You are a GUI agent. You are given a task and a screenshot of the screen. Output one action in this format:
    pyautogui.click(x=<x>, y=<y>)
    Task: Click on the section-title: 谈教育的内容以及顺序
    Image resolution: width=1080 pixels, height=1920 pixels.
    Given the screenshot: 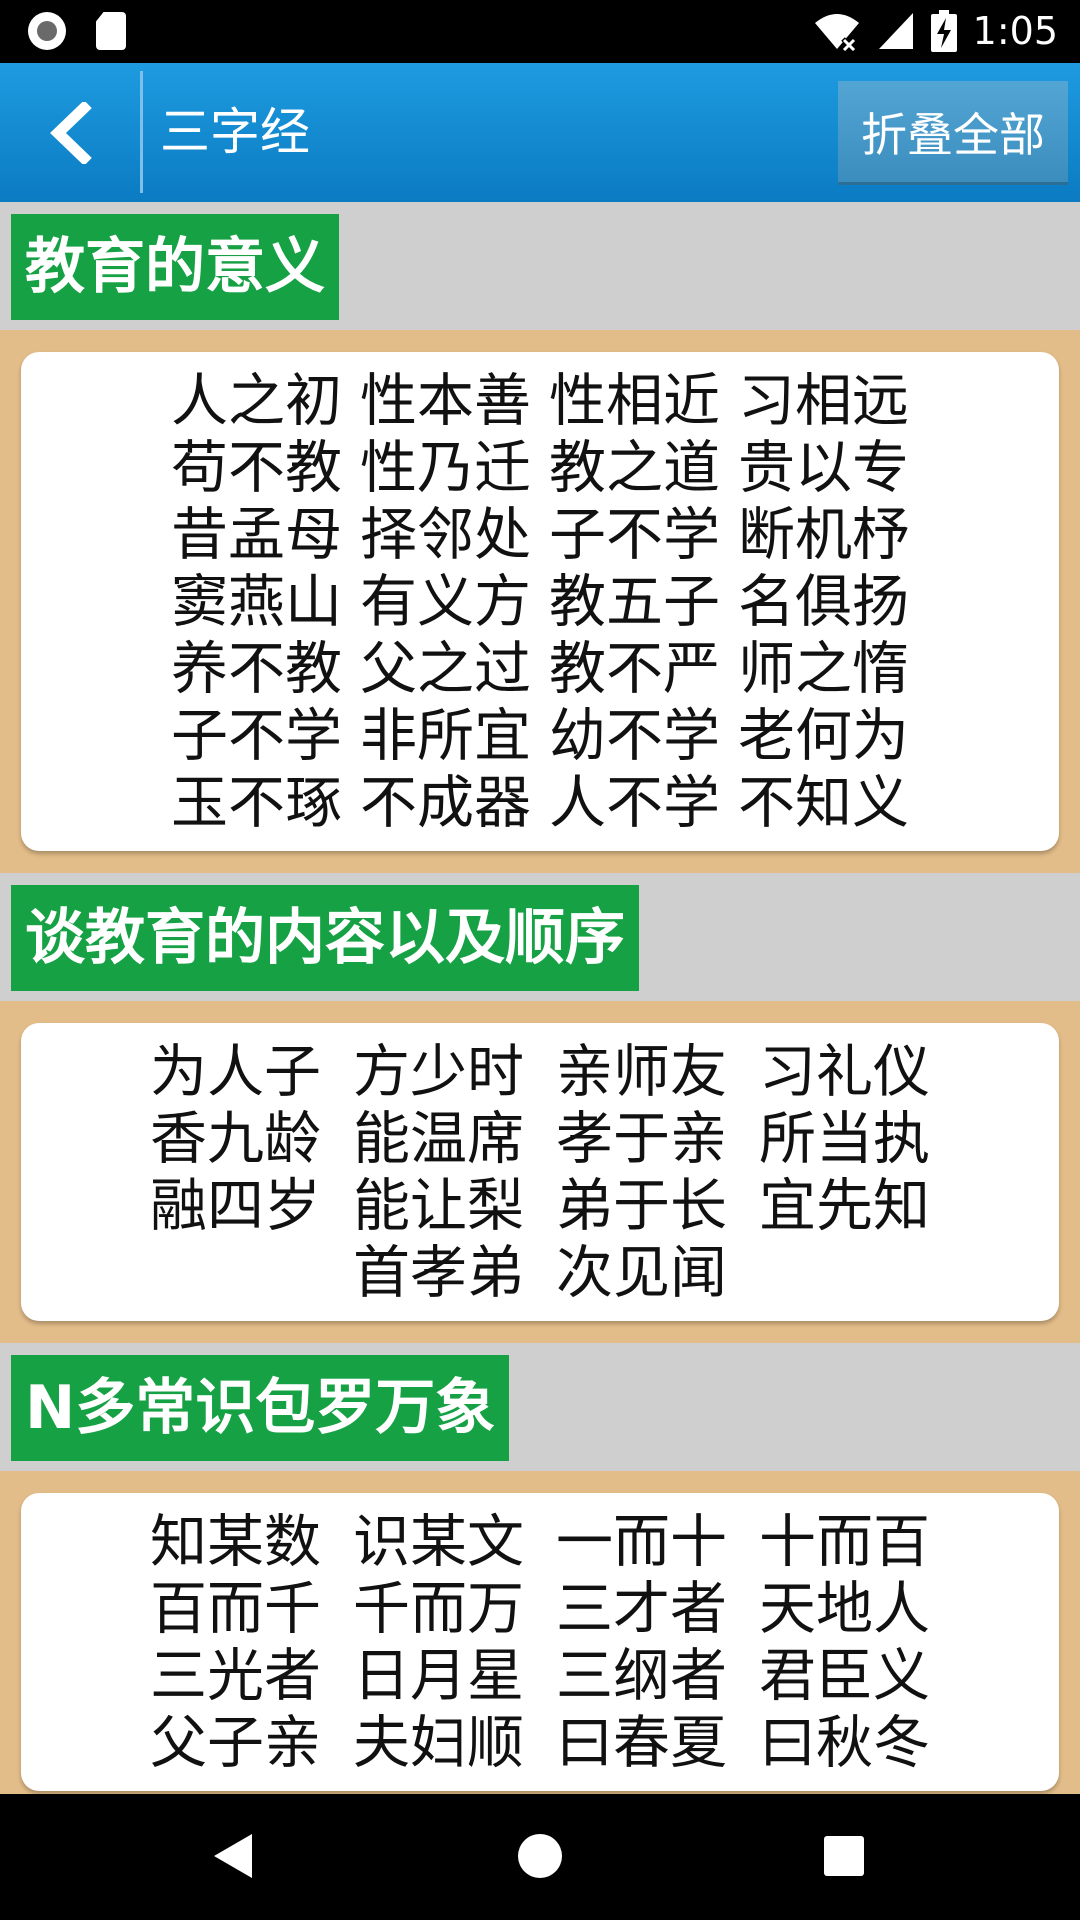 What is the action you would take?
    pyautogui.click(x=325, y=938)
    